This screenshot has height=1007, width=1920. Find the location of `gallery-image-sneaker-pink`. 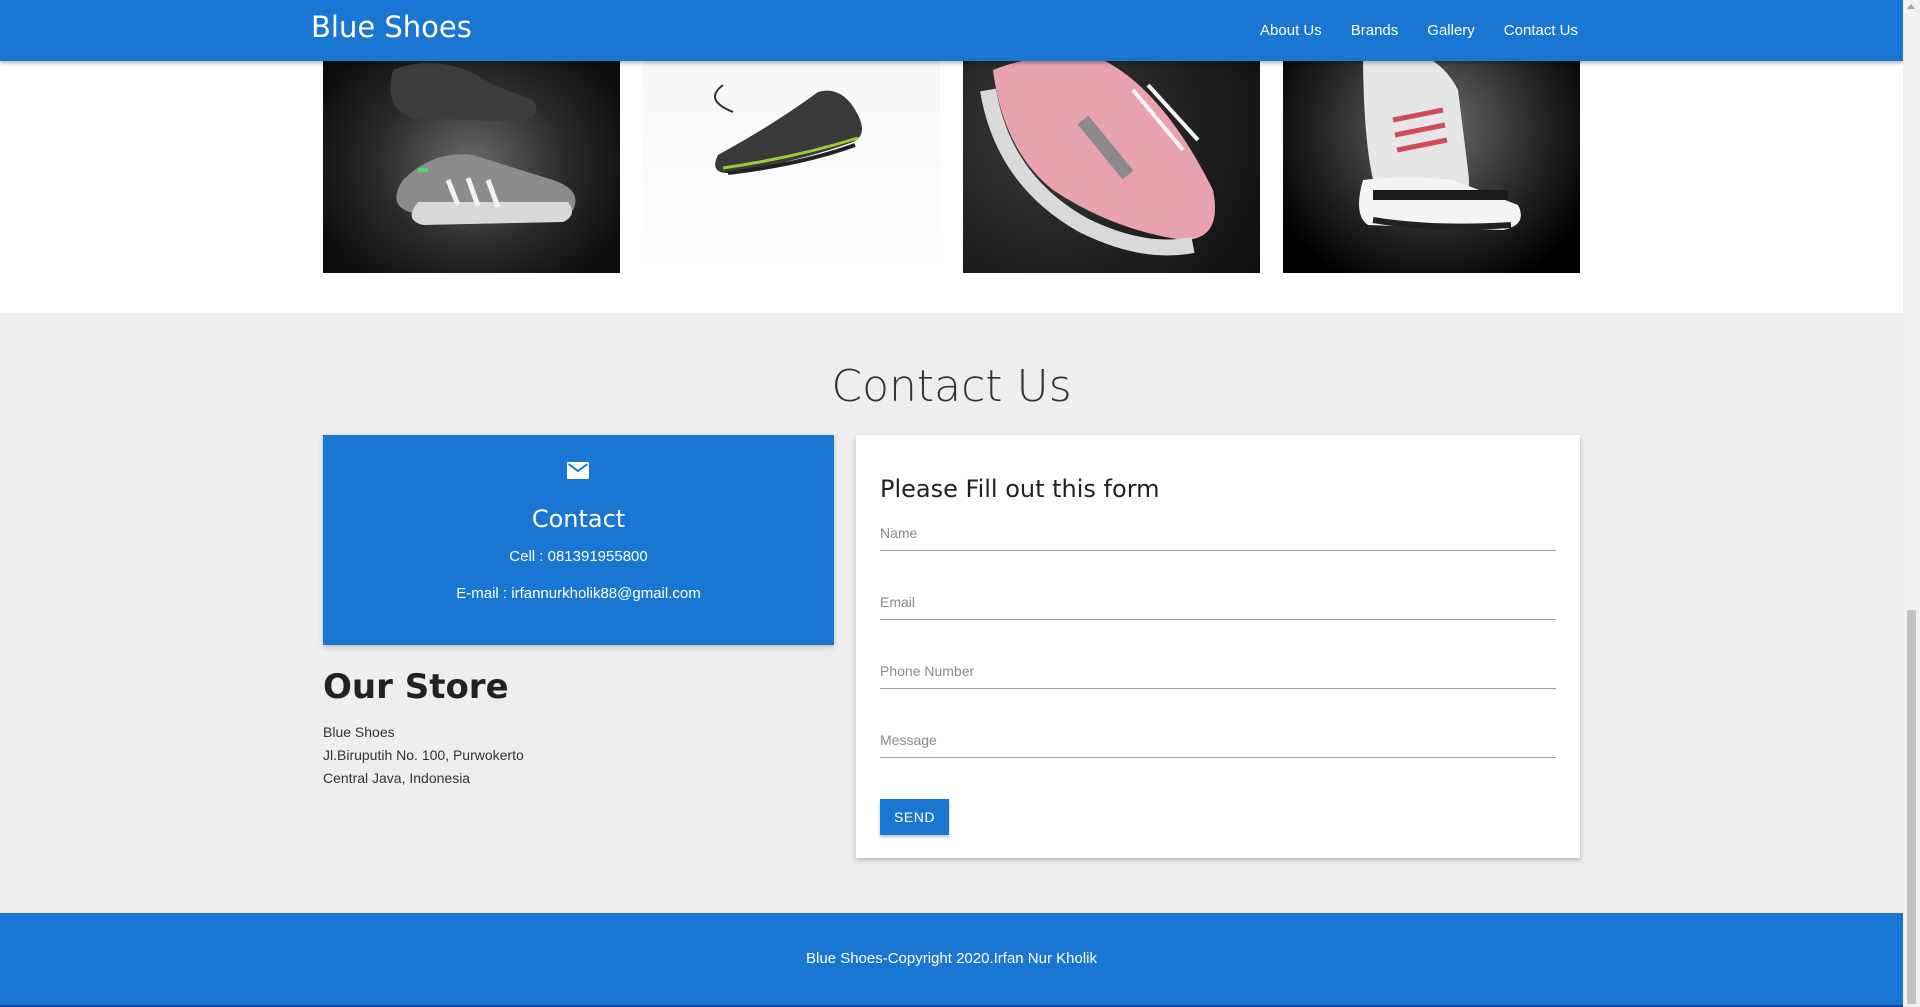

gallery-image-sneaker-pink is located at coordinates (1111, 151).